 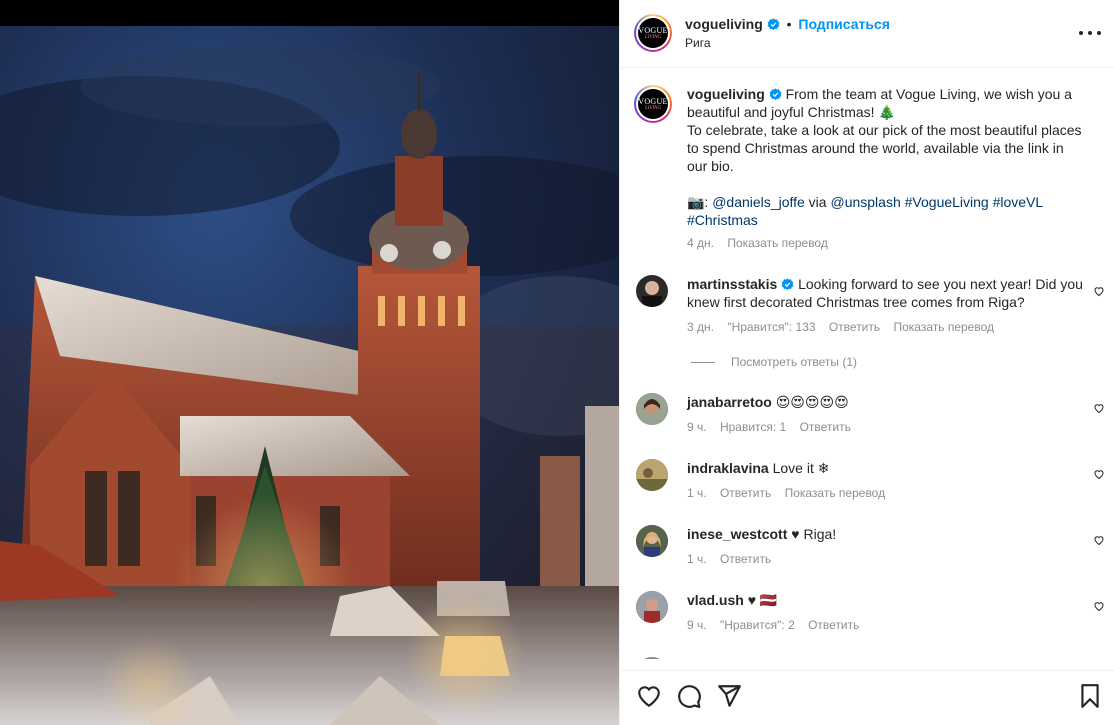 I want to click on comment-text: inese_westcott ♥ Riga!, so click(x=887, y=534).